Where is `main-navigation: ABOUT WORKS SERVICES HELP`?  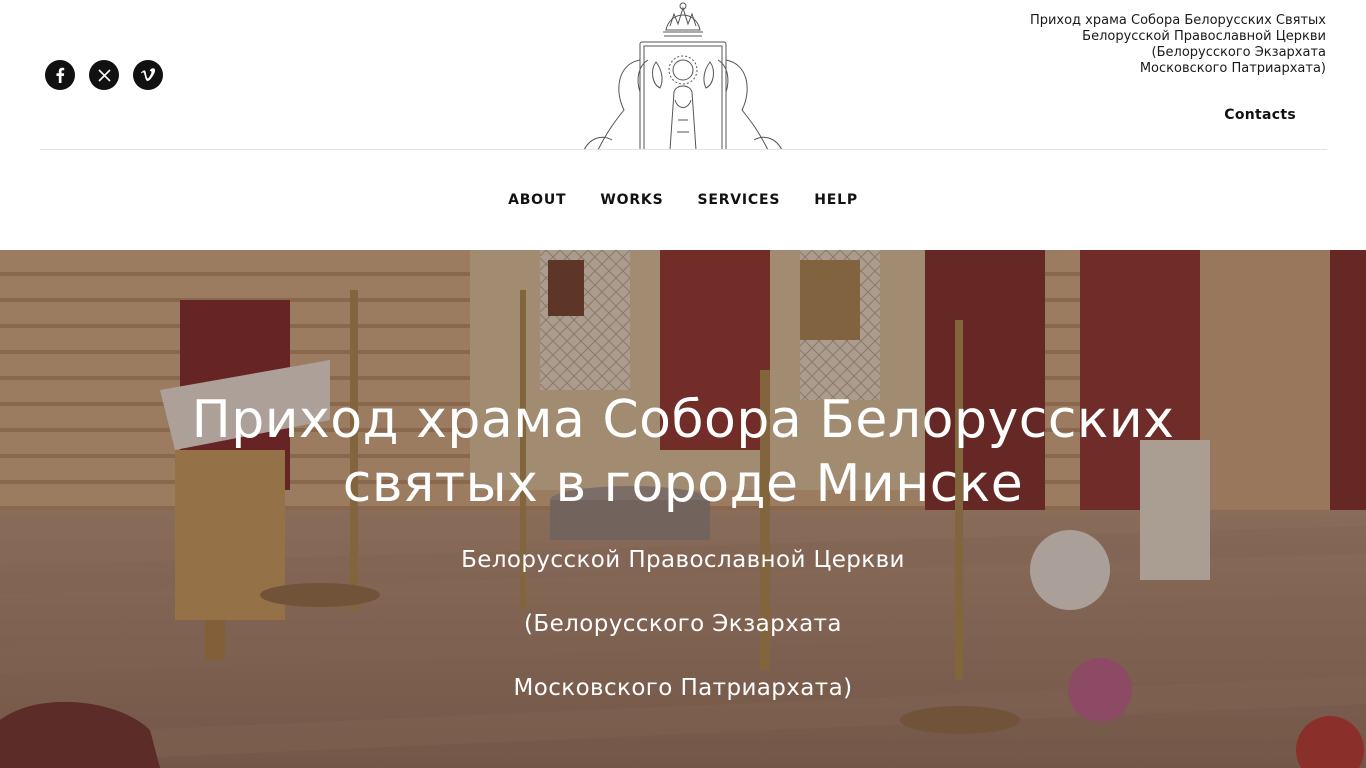 main-navigation: ABOUT WORKS SERVICES HELP is located at coordinates (683, 200).